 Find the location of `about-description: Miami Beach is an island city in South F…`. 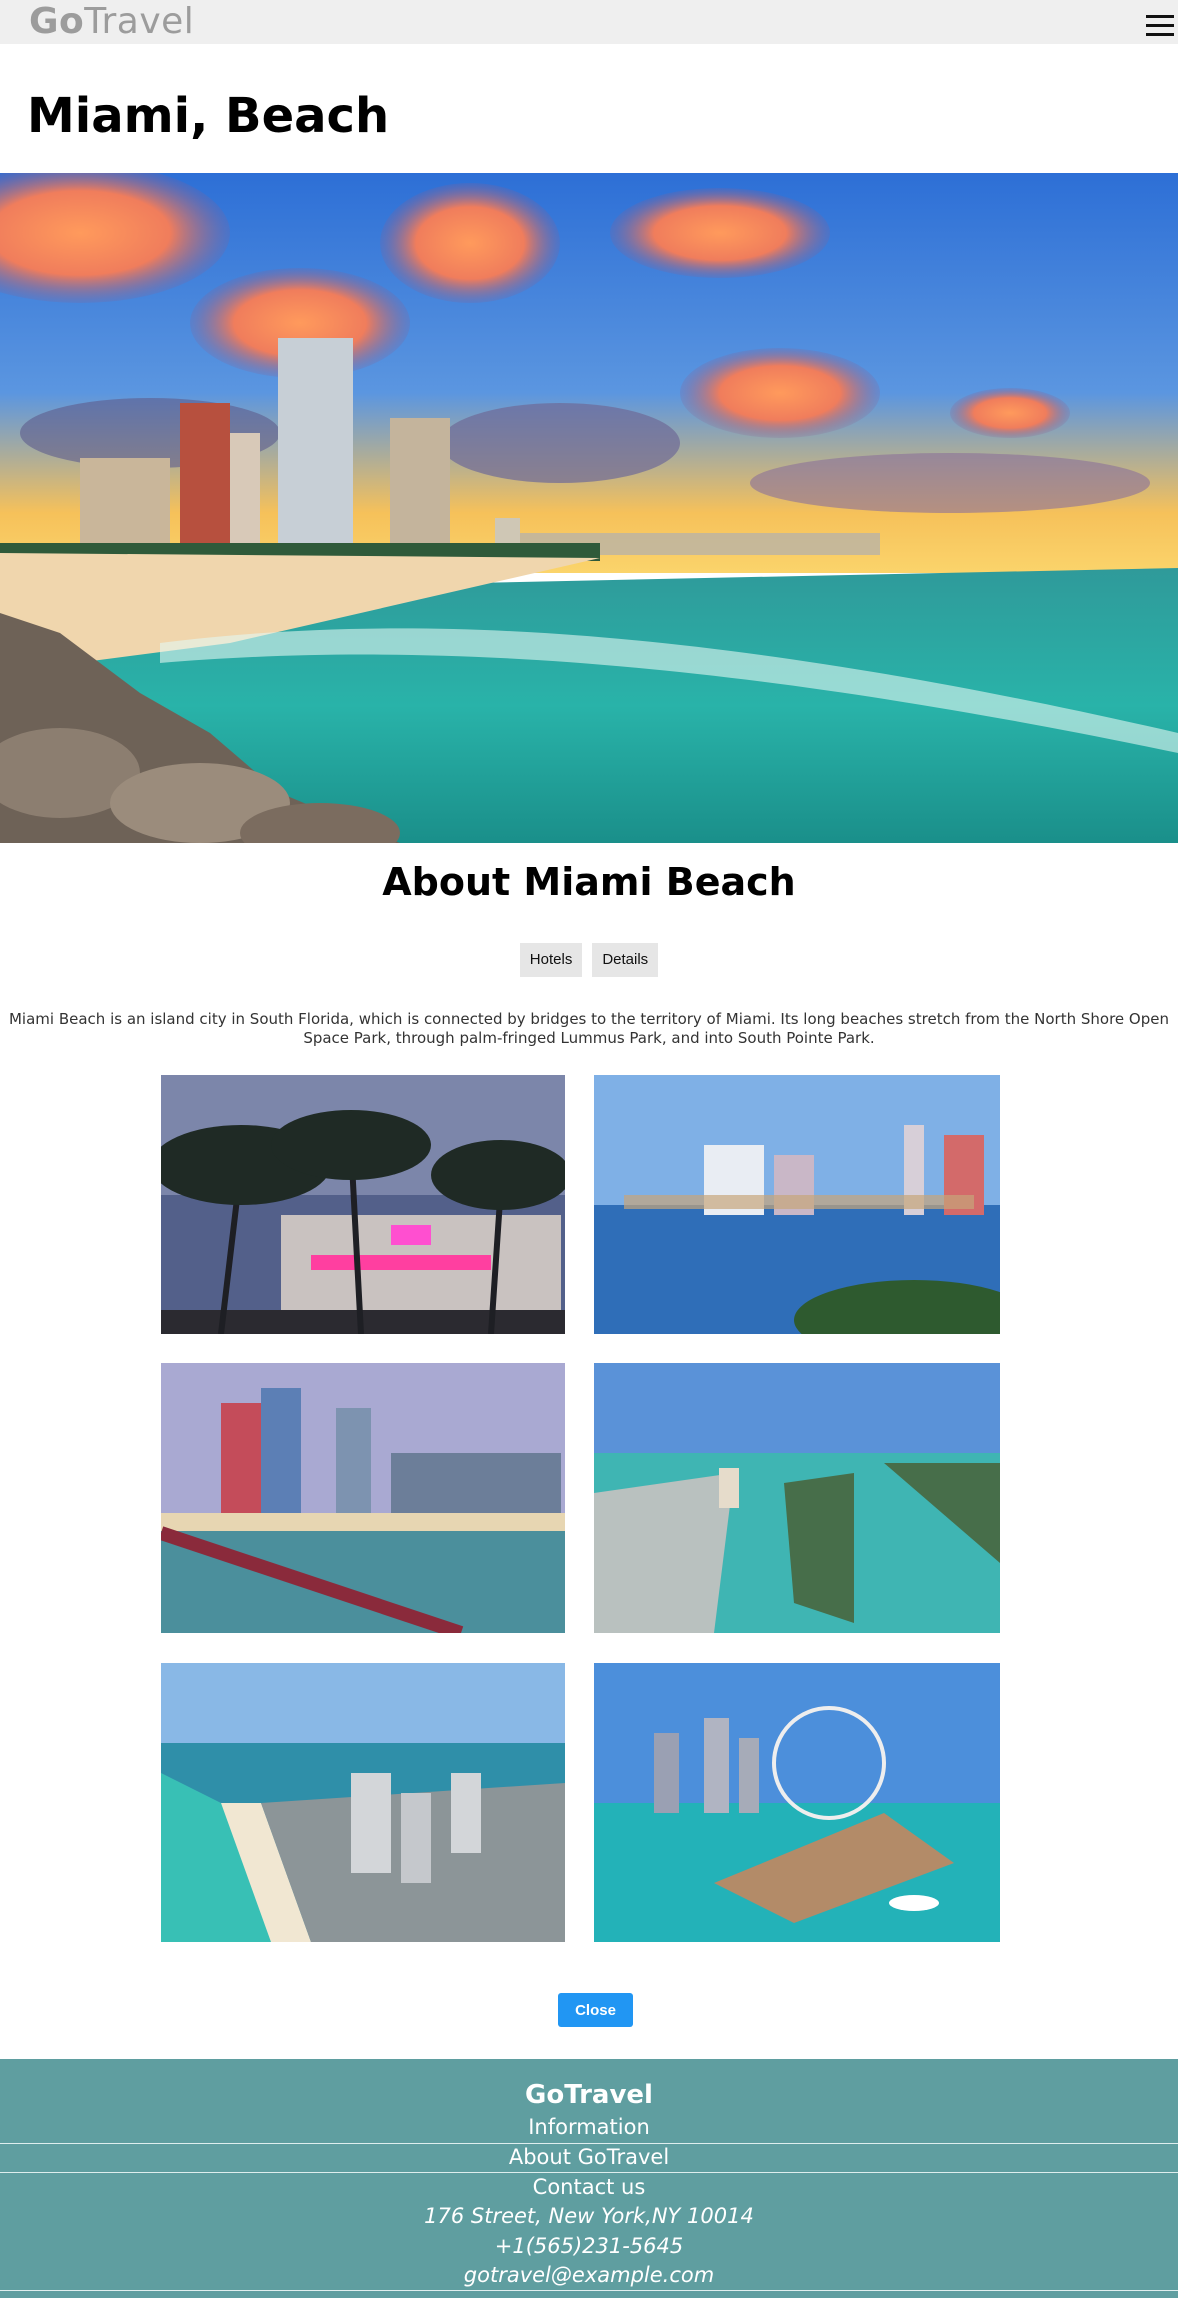

about-description: Miami Beach is an island city in South F… is located at coordinates (588, 1028).